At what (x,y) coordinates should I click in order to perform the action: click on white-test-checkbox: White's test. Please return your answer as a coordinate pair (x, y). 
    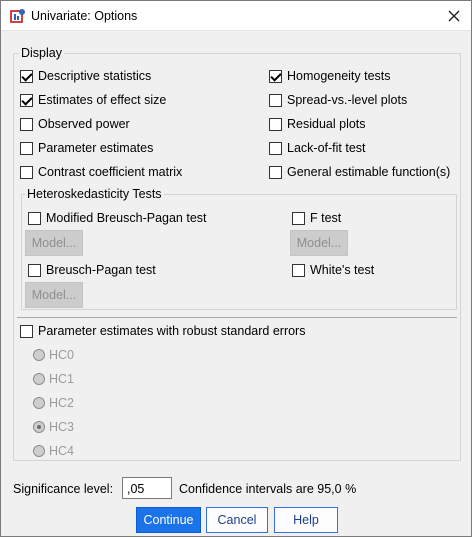
    Looking at the image, I should click on (333, 270).